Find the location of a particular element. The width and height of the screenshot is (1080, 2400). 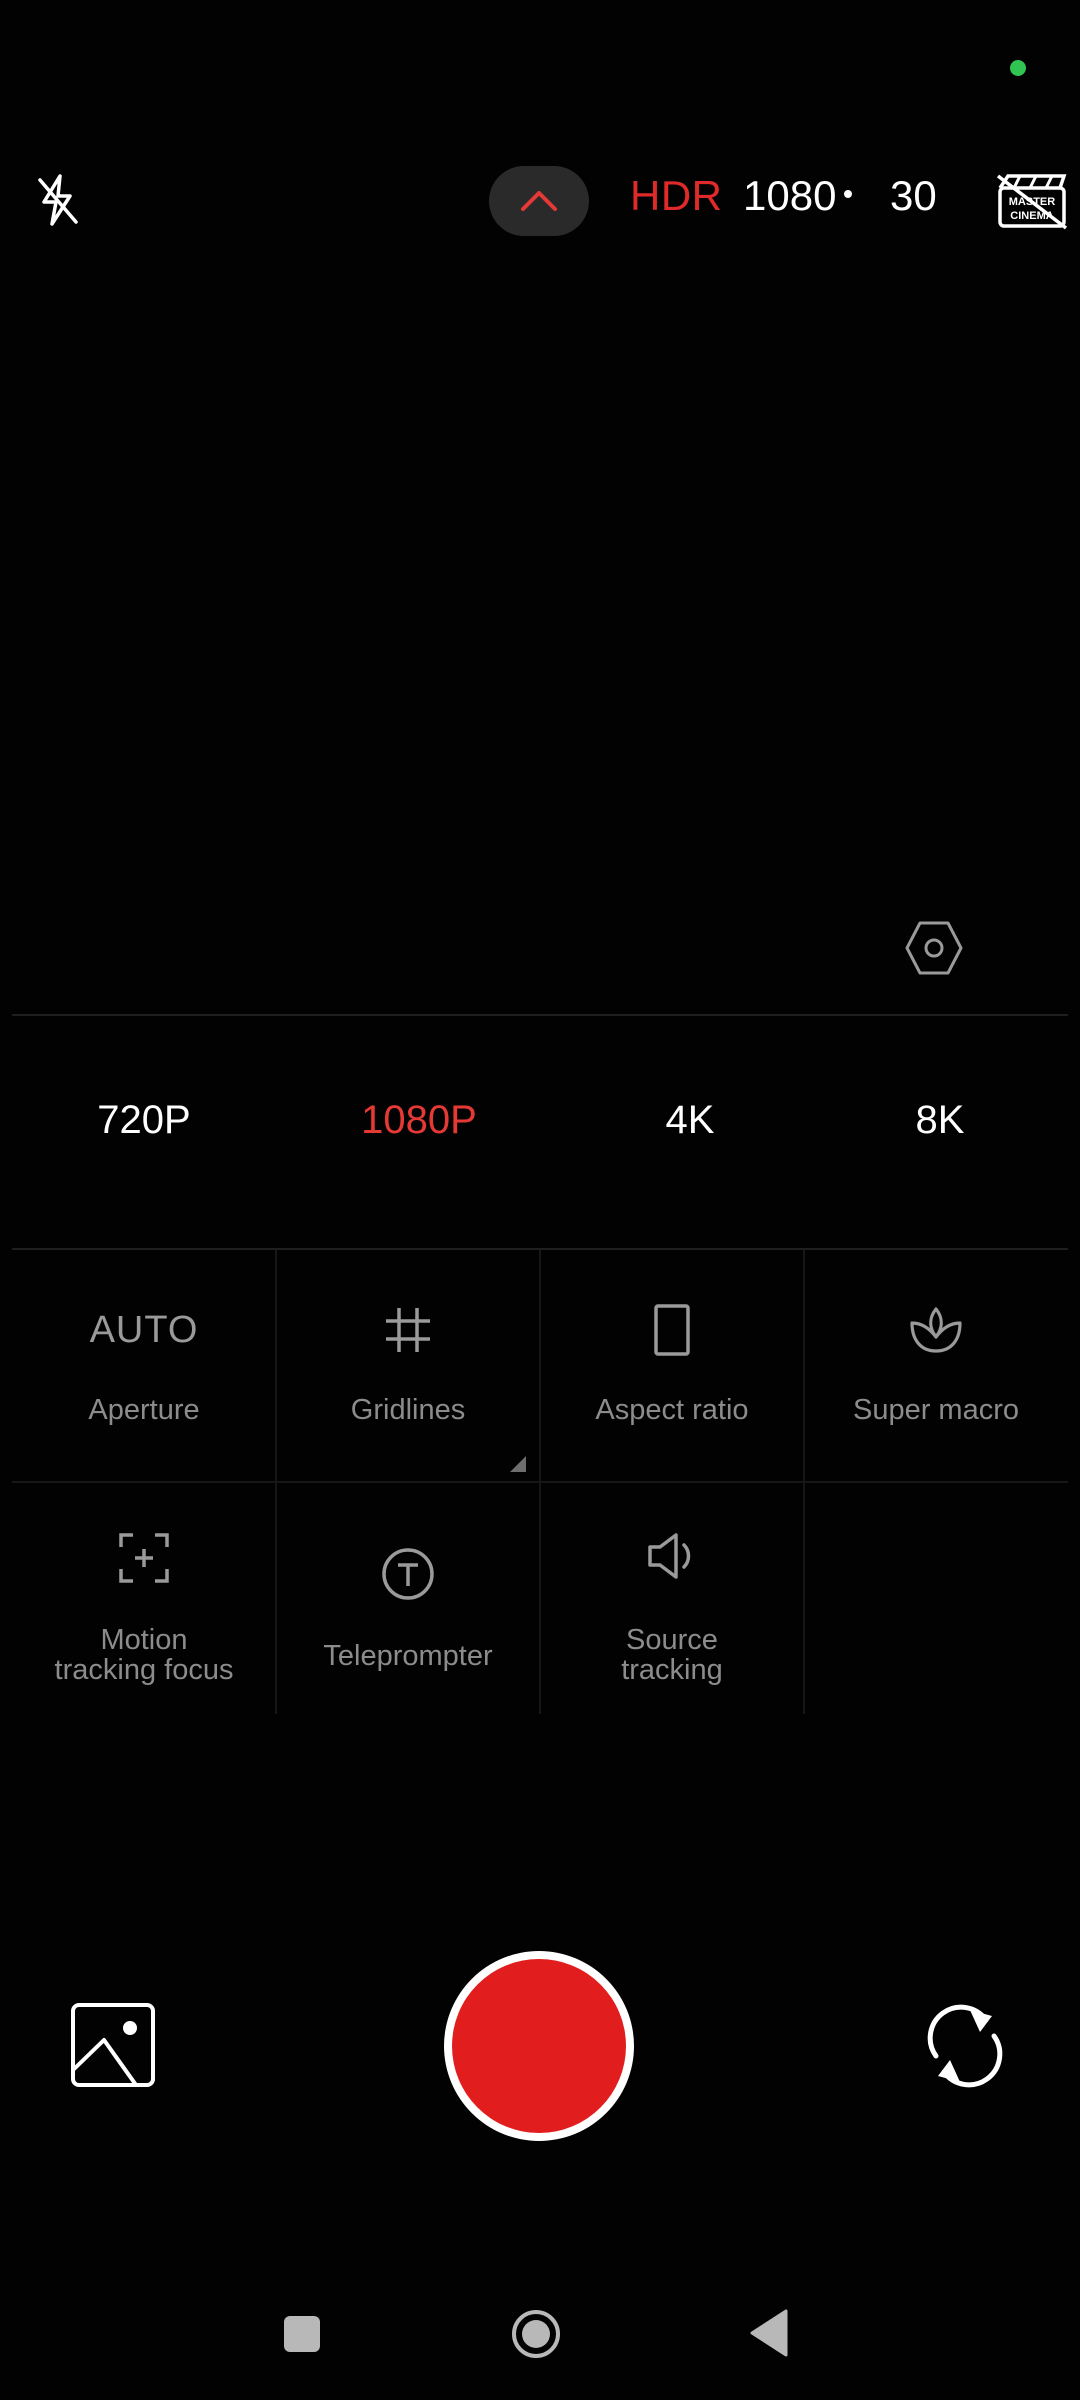

tool-label-line1: Source is located at coordinates (672, 1640).